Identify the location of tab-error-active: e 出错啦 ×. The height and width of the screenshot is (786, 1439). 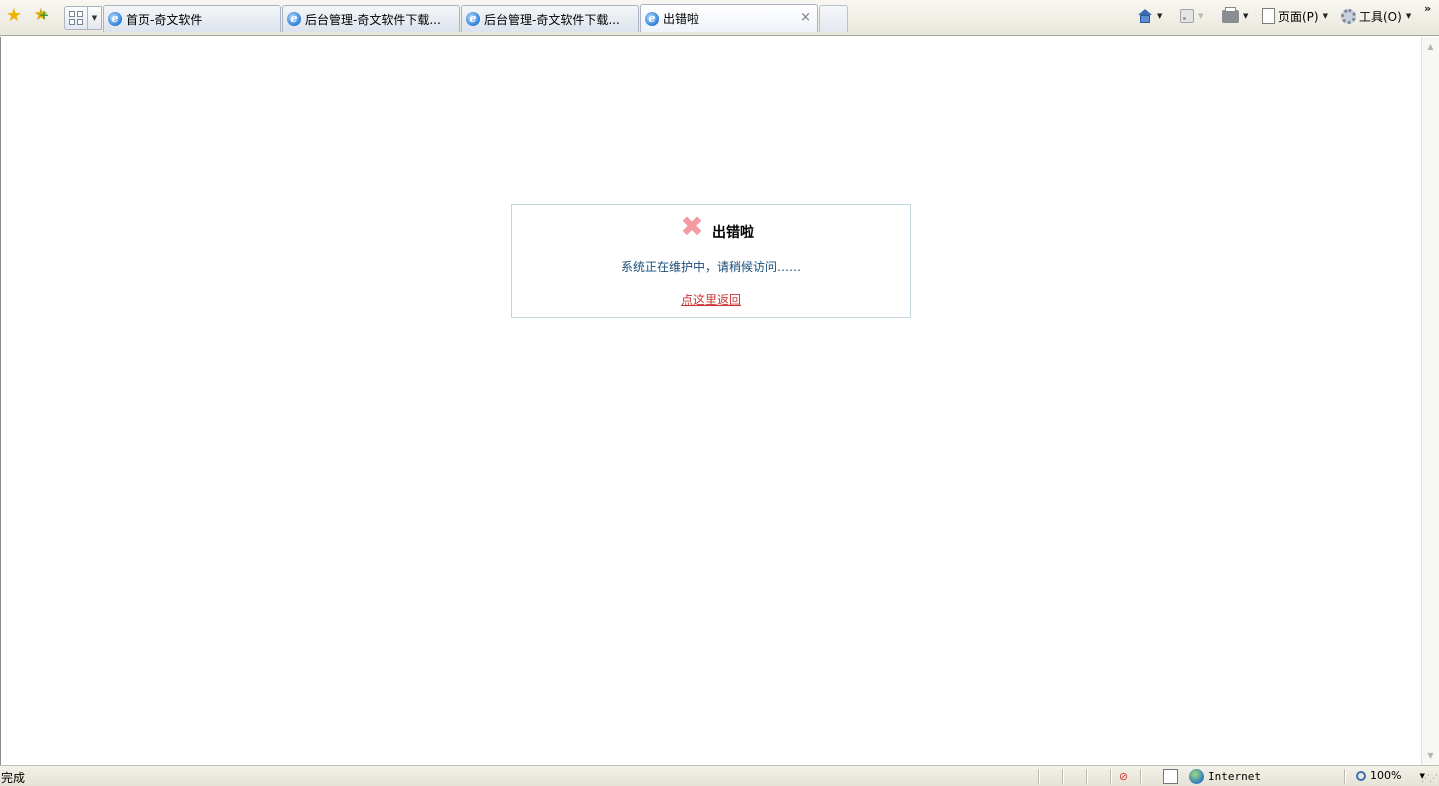
(729, 18).